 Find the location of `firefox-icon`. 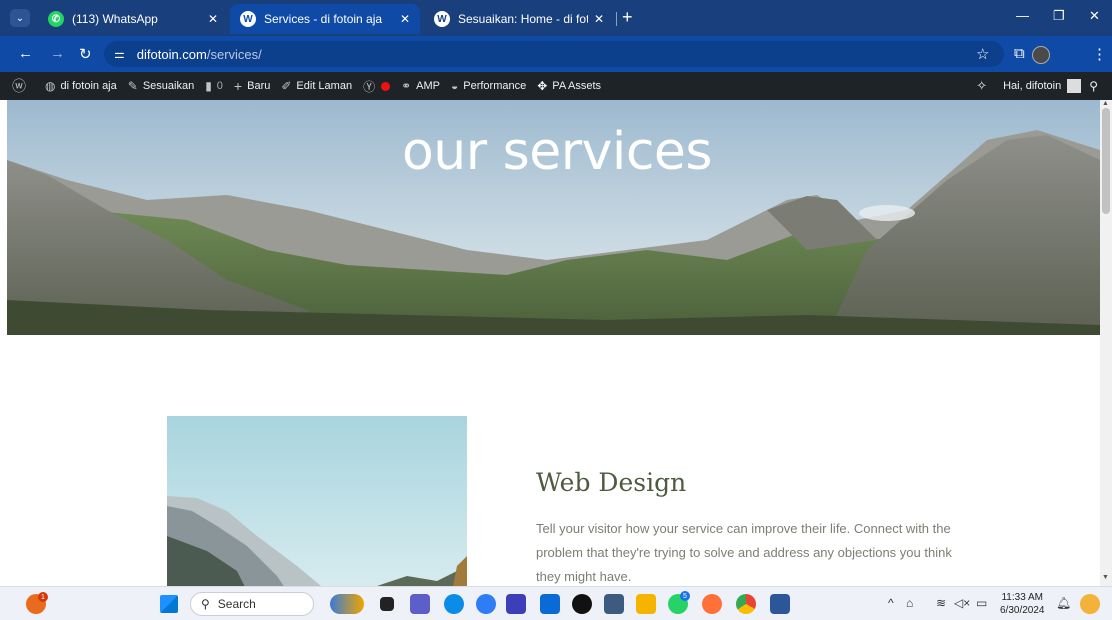

firefox-icon is located at coordinates (712, 604).